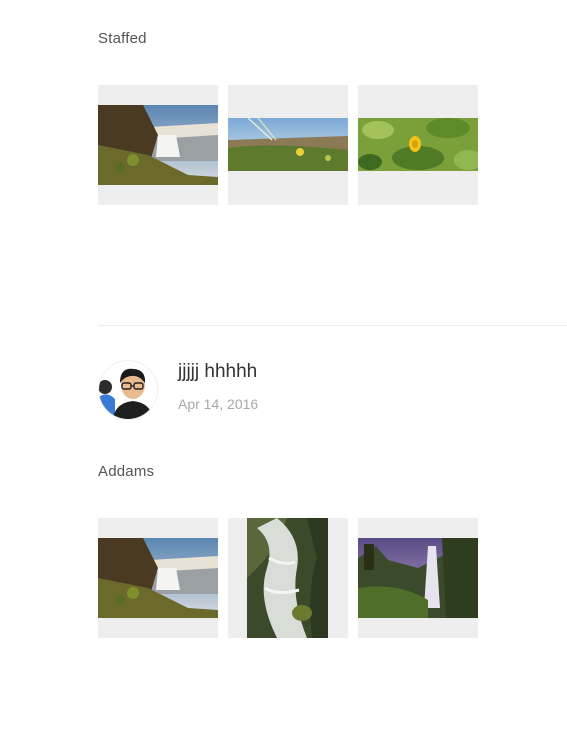 The width and height of the screenshot is (567, 742). Describe the element at coordinates (218, 404) in the screenshot. I see `post-date: Apr 14, 2016` at that location.